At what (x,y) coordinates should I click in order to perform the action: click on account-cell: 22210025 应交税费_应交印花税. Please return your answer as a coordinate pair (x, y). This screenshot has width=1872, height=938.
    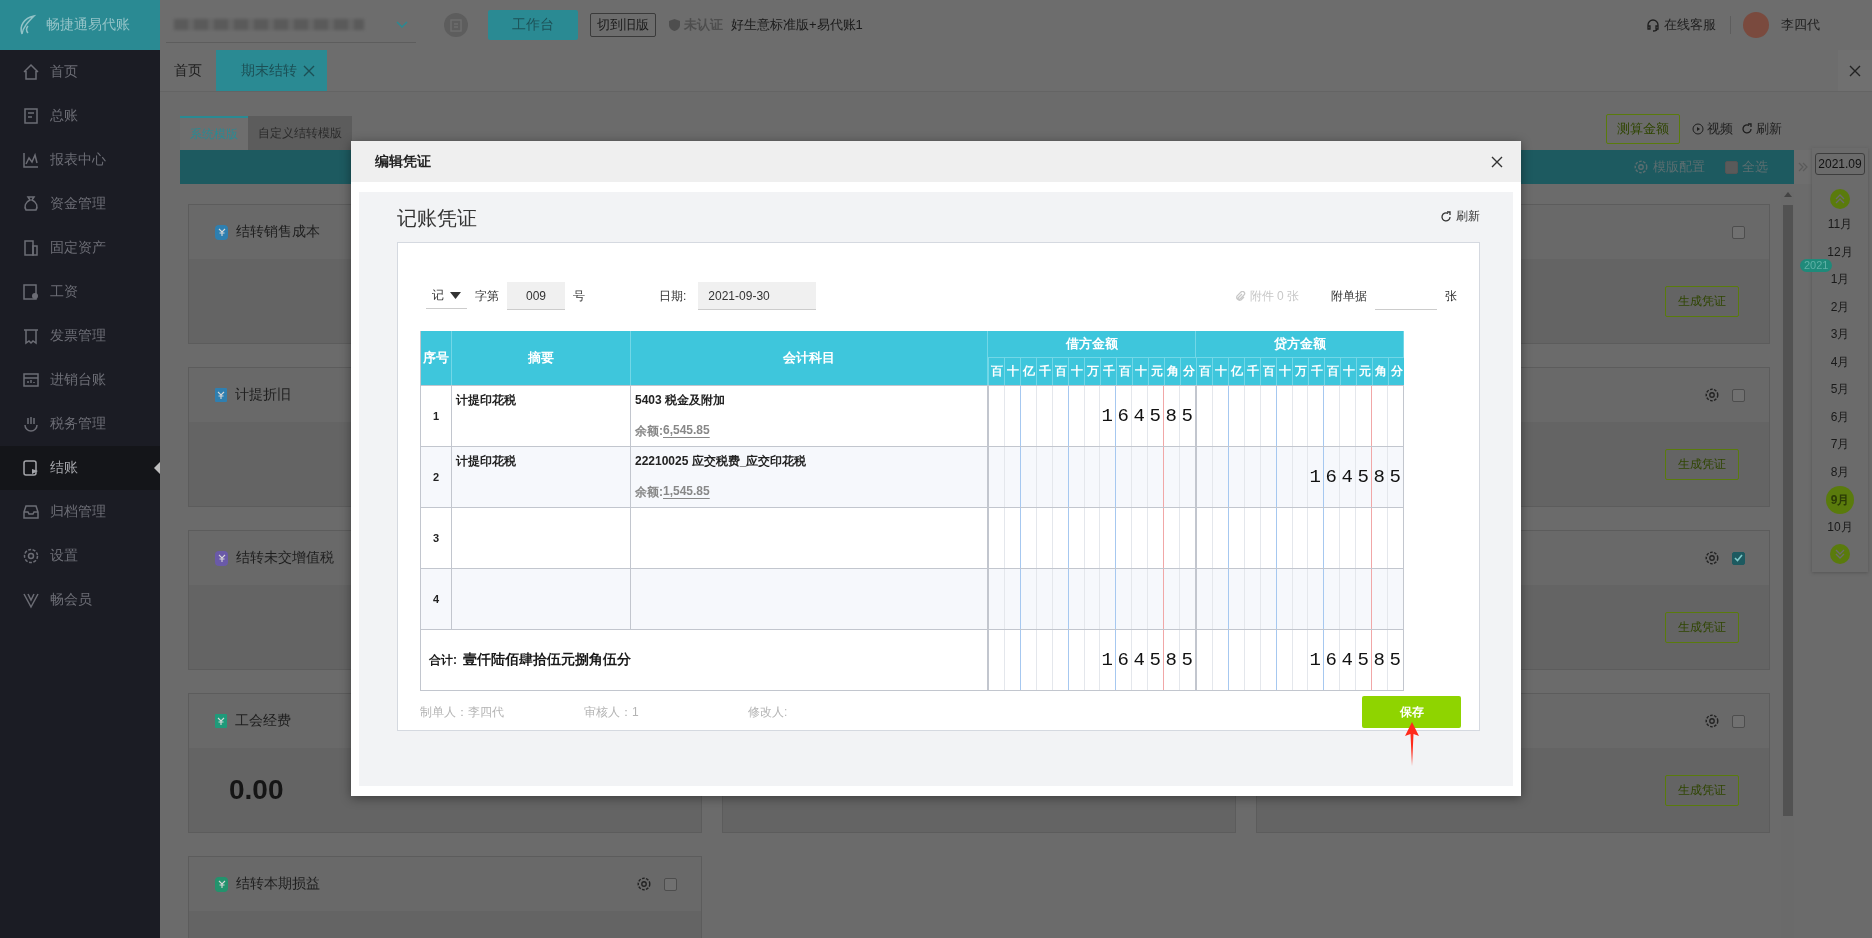
    Looking at the image, I should click on (809, 461).